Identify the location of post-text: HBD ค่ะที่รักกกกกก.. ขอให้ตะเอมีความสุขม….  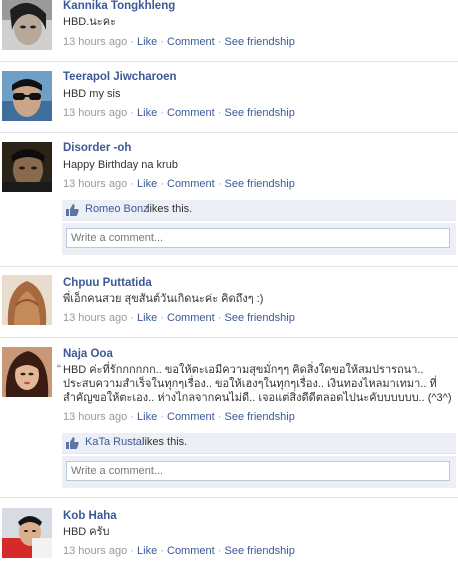
(257, 384).